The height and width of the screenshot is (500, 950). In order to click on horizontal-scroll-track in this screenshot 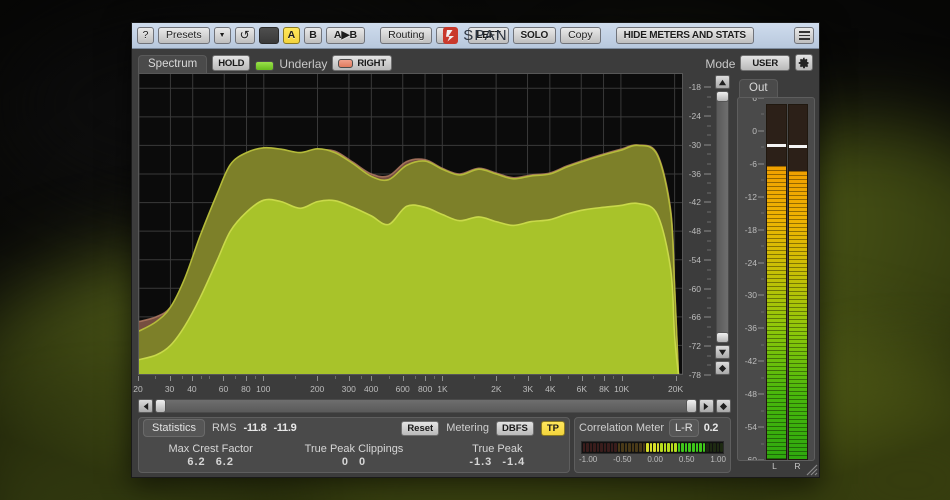, I will do `click(426, 406)`.